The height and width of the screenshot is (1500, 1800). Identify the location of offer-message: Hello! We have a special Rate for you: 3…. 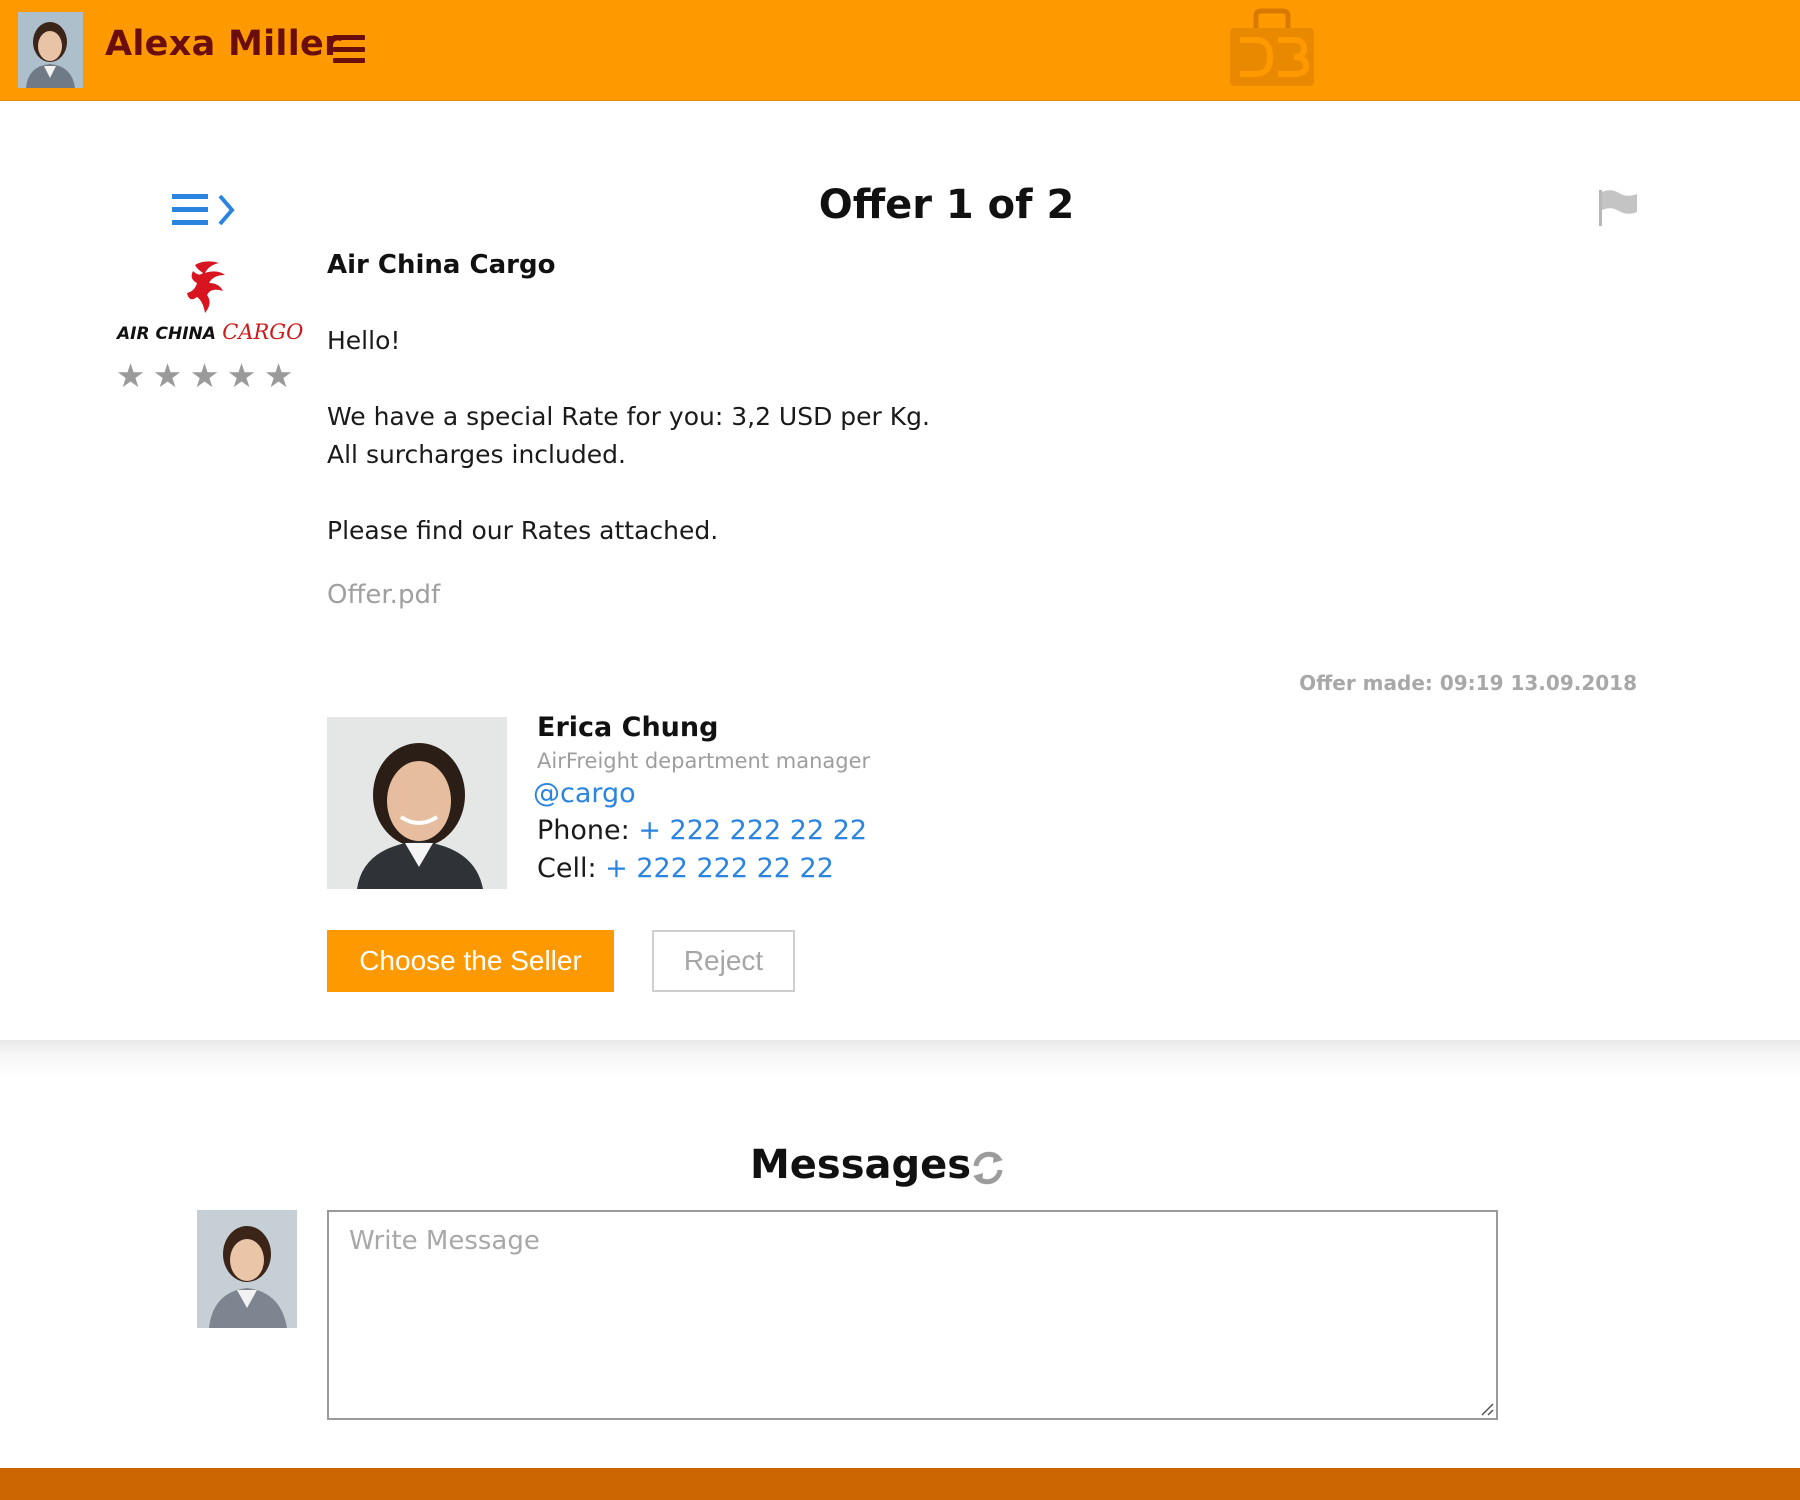
(628, 436).